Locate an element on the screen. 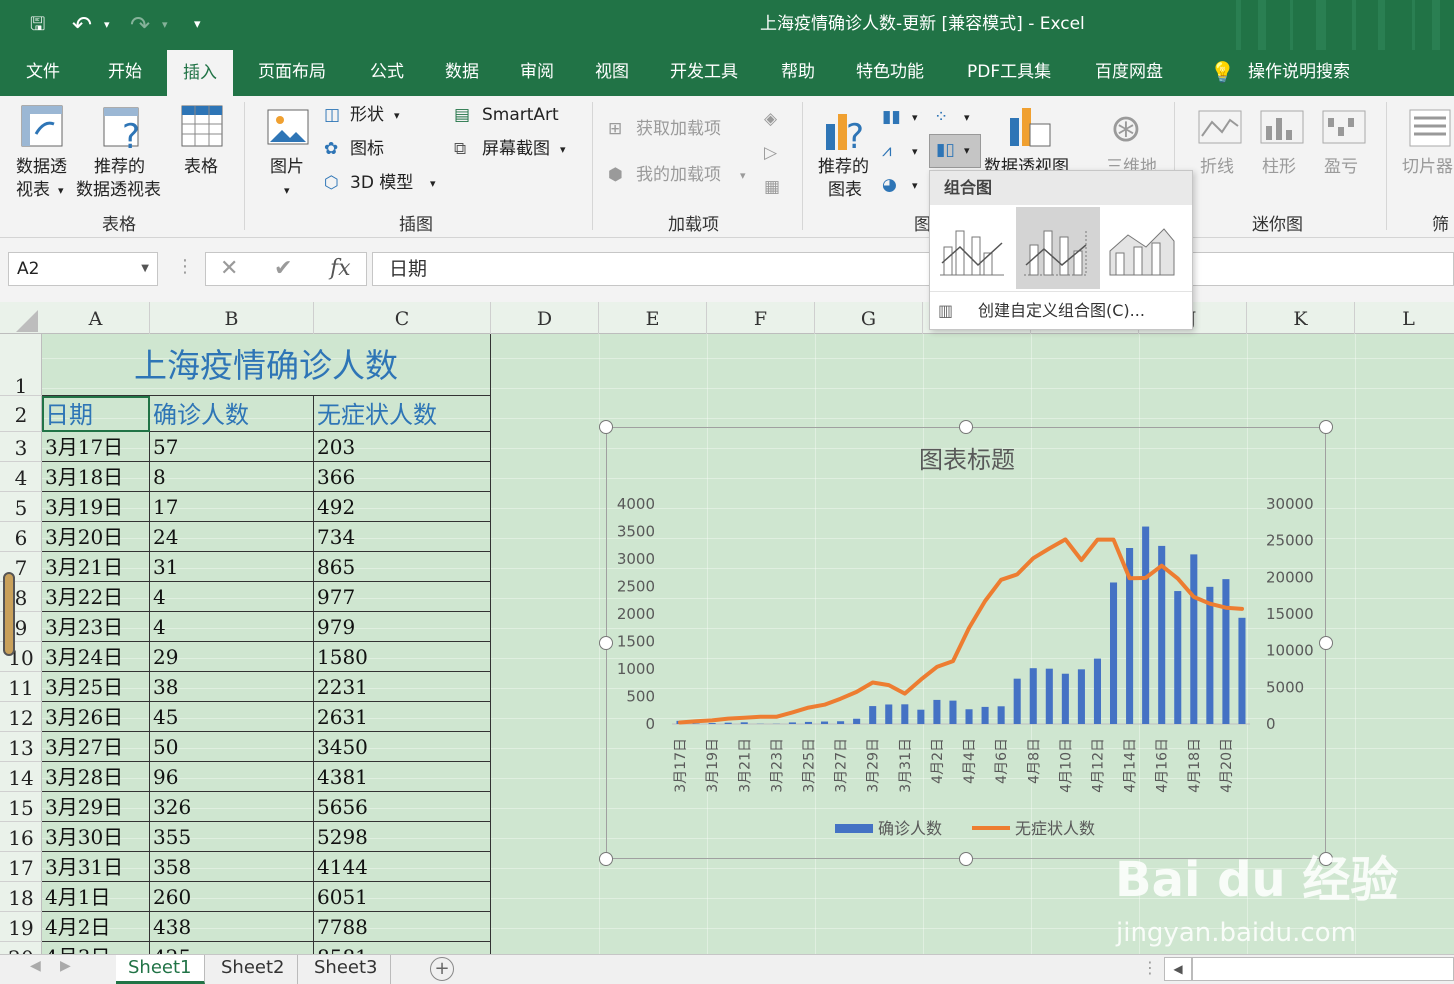  shapes-button: 形状 is located at coordinates (367, 115).